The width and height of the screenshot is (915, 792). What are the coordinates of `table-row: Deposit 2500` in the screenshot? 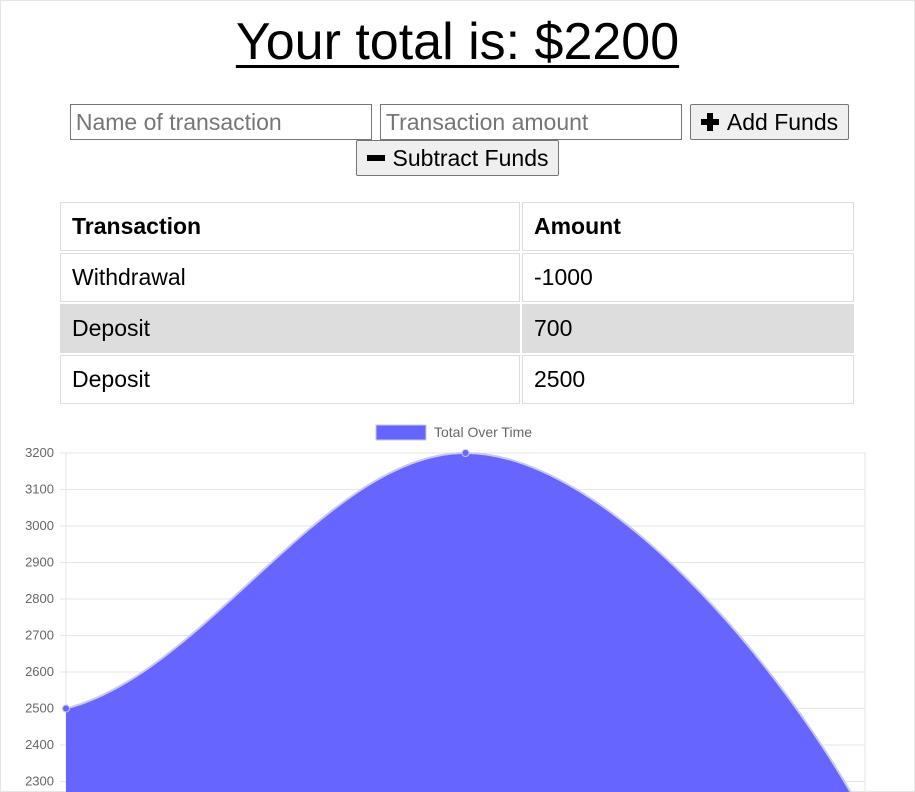 It's located at (457, 379).